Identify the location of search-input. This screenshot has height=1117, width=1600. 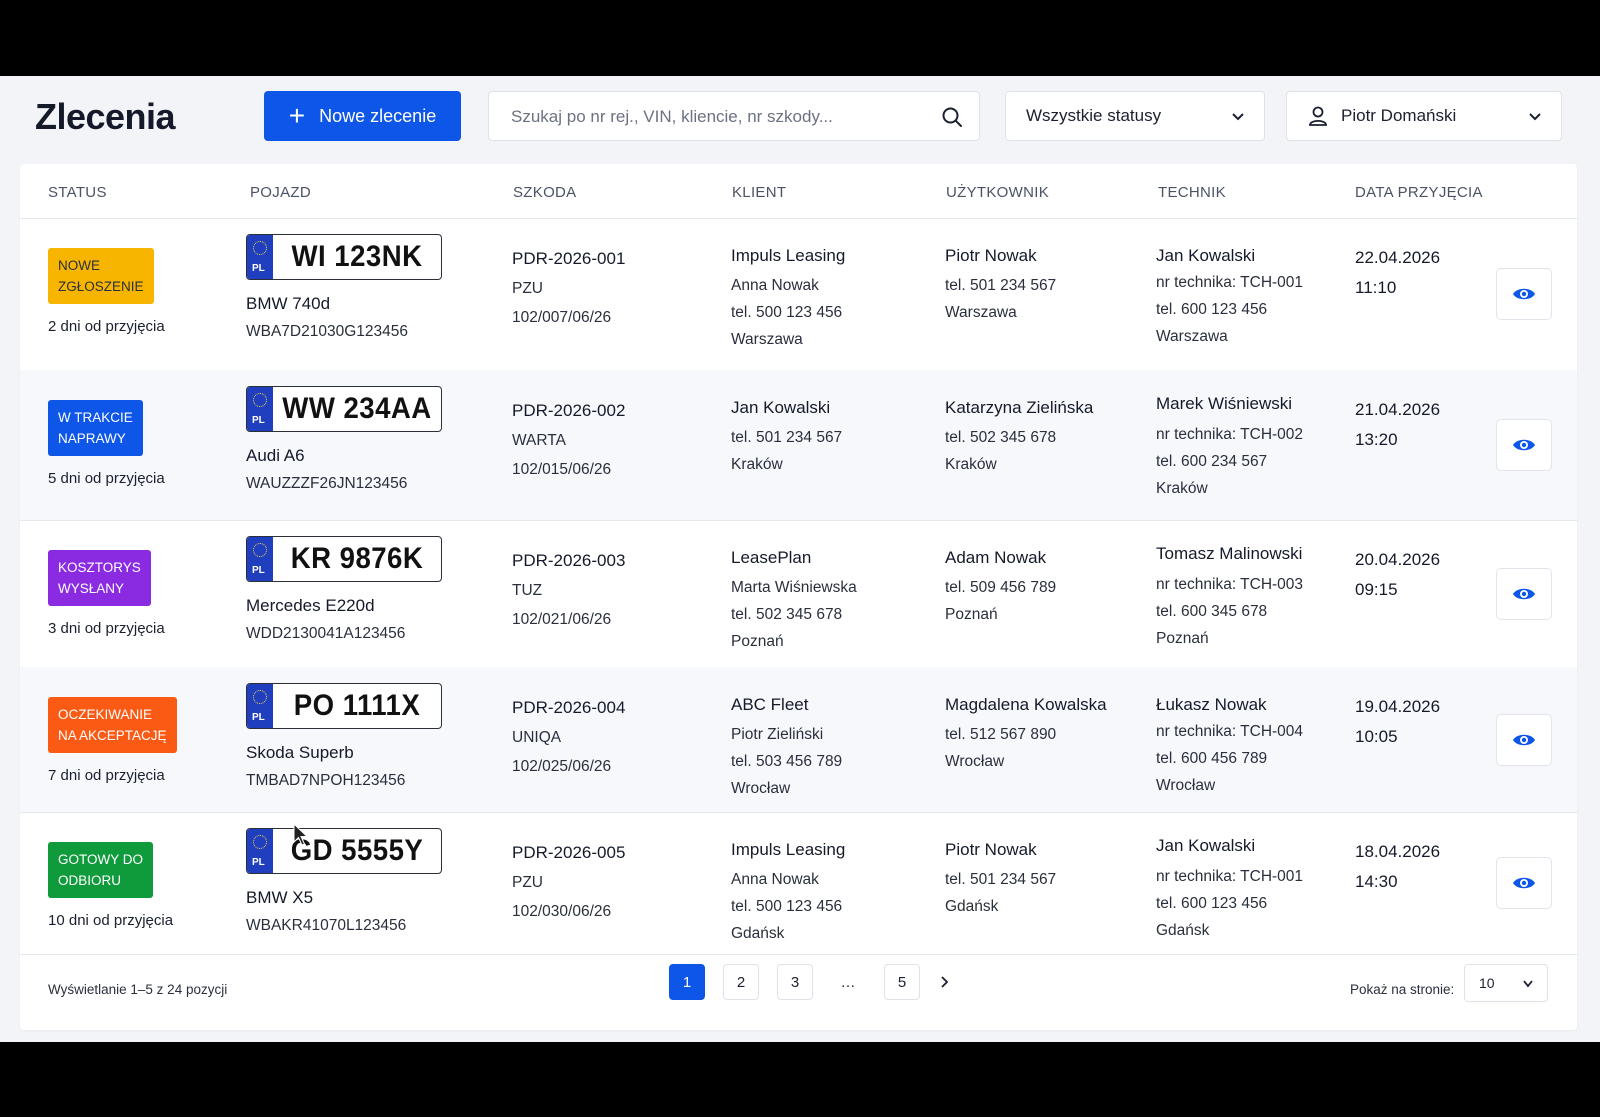
(721, 117).